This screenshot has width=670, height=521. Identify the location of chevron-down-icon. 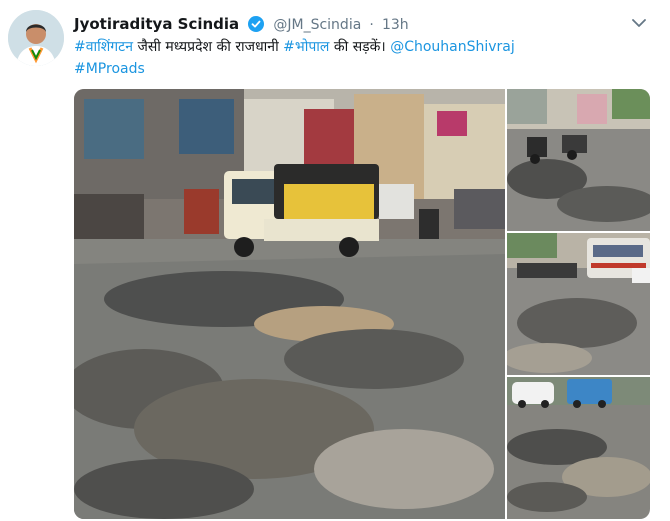
(639, 23).